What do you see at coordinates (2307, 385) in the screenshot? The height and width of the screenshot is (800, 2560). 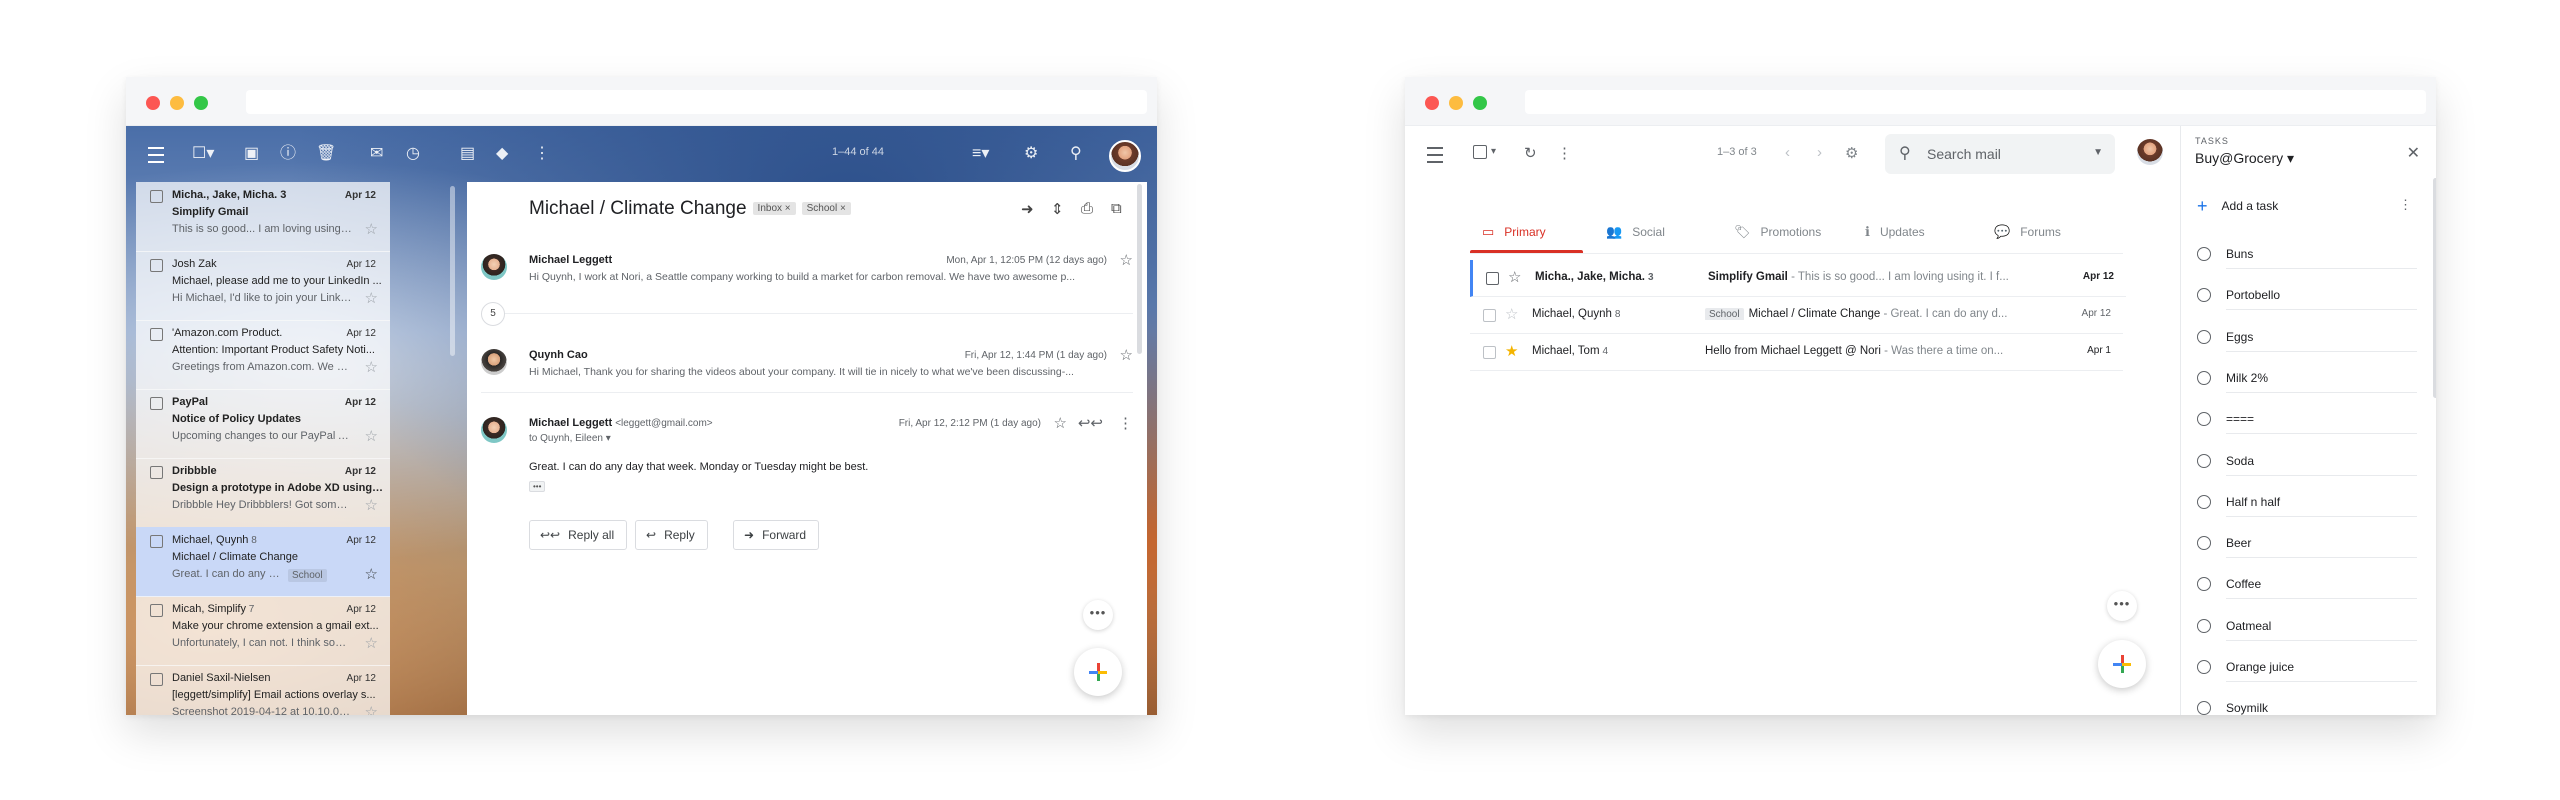 I see `task-item: Milk 2%` at bounding box center [2307, 385].